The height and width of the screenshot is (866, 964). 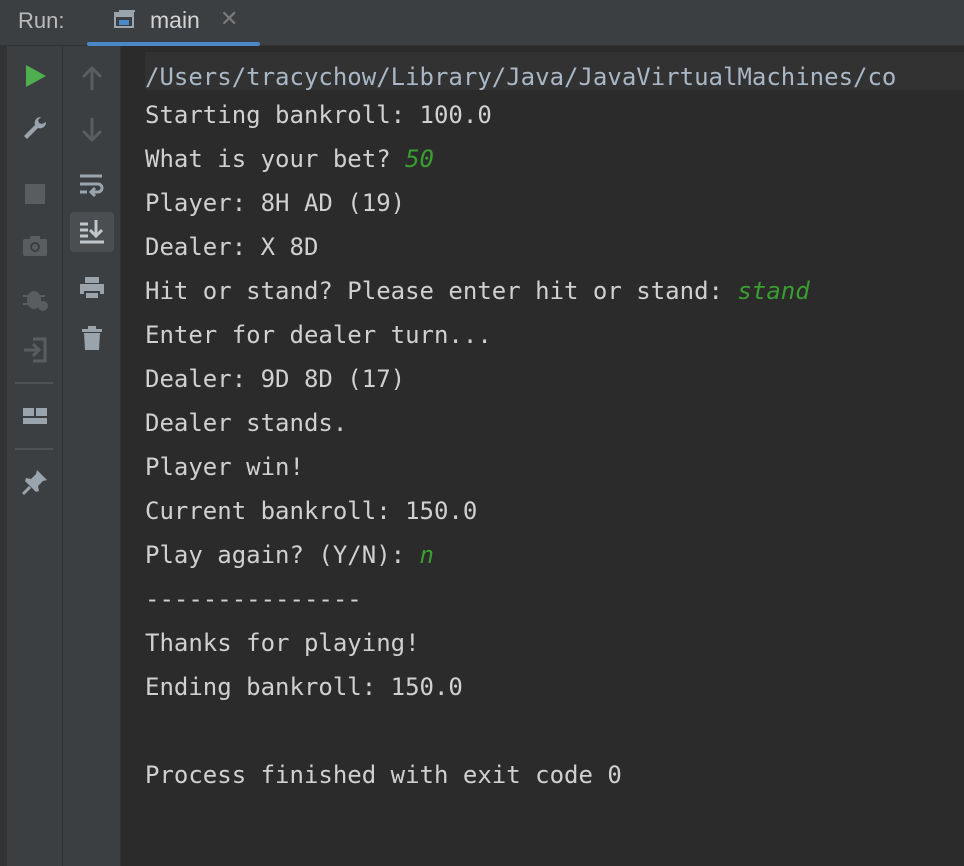 I want to click on console-line-text: Process finished with exit code 0, so click(x=383, y=775).